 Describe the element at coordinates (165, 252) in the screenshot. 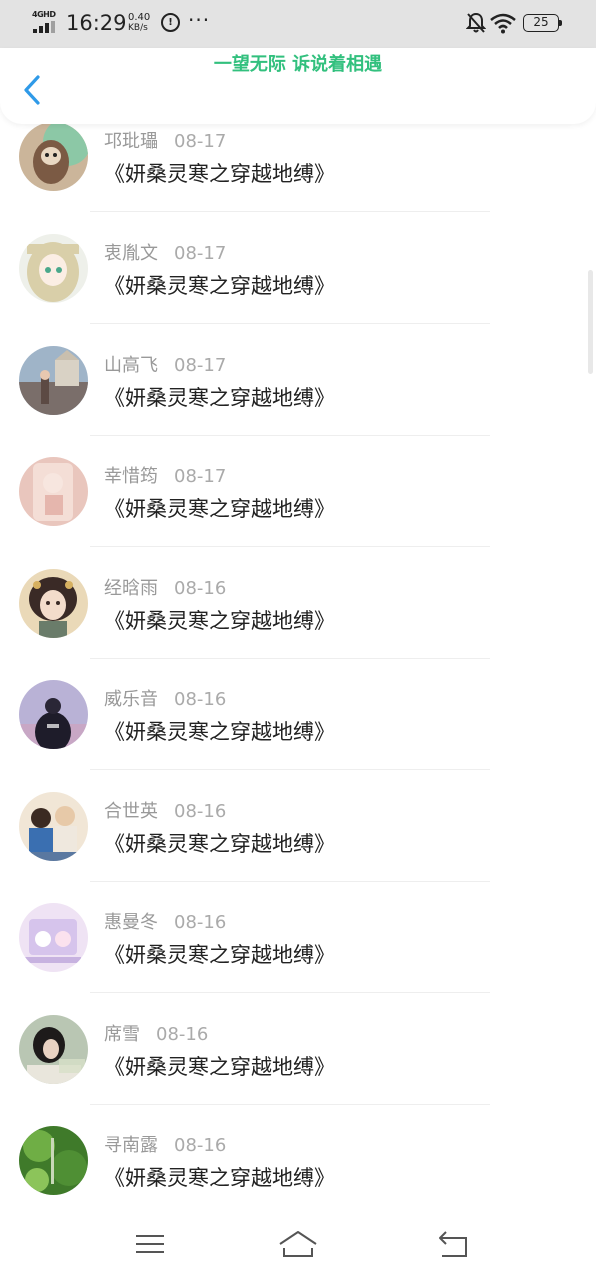

I see `comment-meta: 衷胤文 08-17` at that location.